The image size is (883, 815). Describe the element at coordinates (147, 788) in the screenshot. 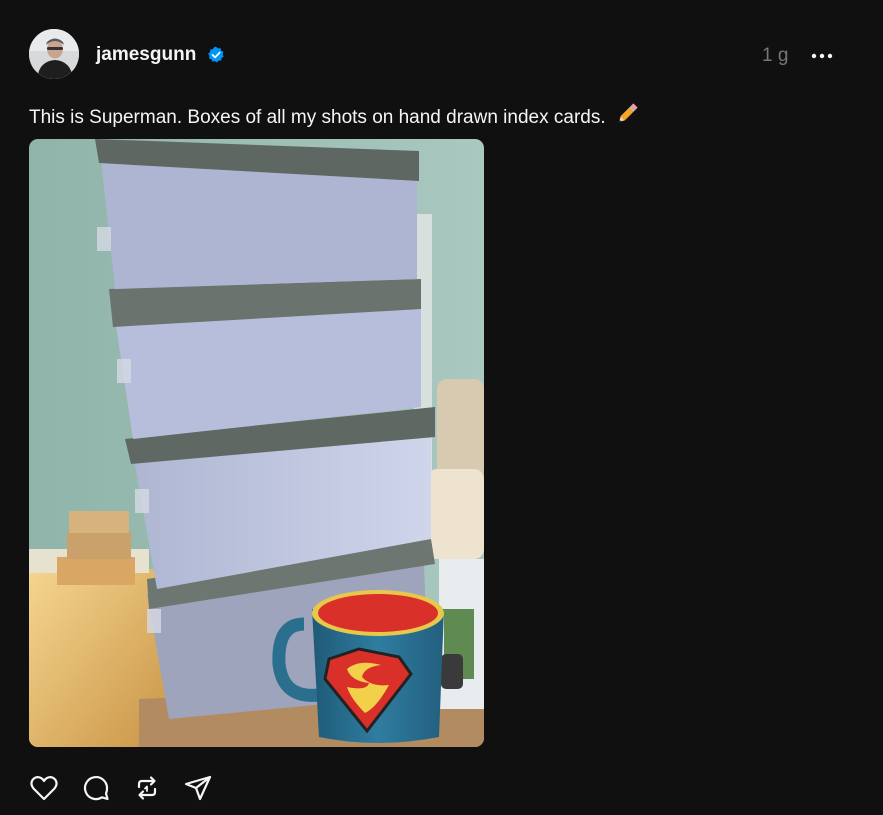

I see `repost-icon` at that location.